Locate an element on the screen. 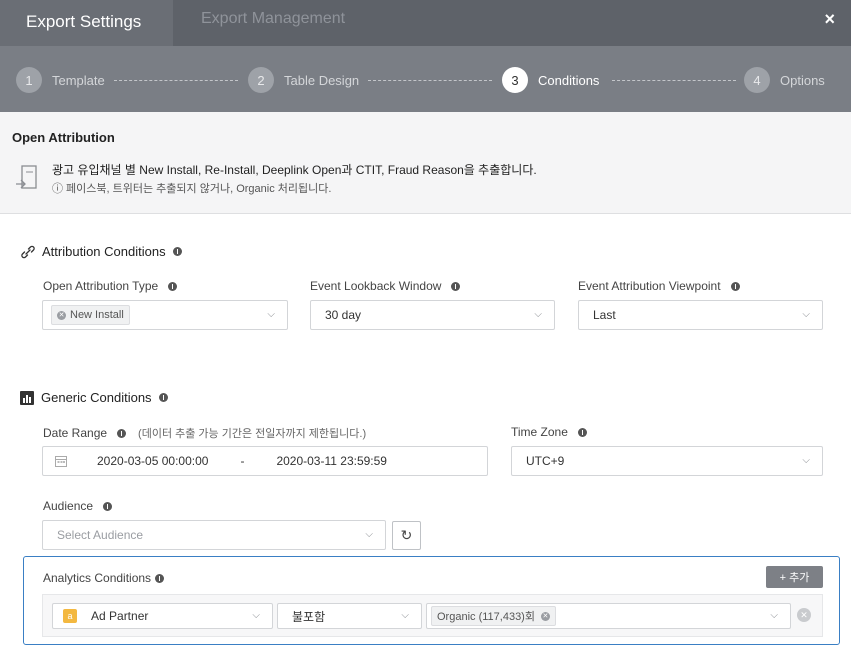 The height and width of the screenshot is (646, 851). timezone-label: Time Zone is located at coordinates (549, 432).